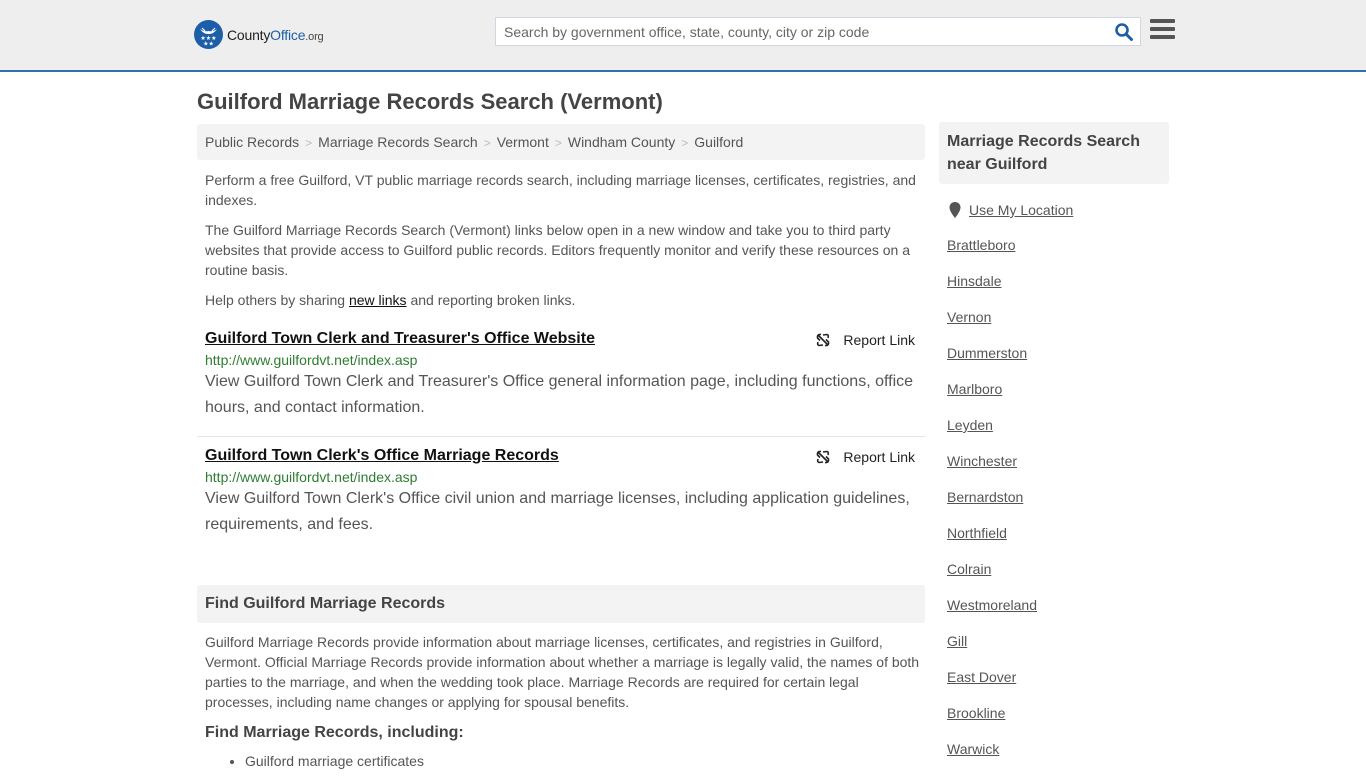 The width and height of the screenshot is (1366, 777). Describe the element at coordinates (523, 142) in the screenshot. I see `breadcrumb-vermont: Vermont` at that location.